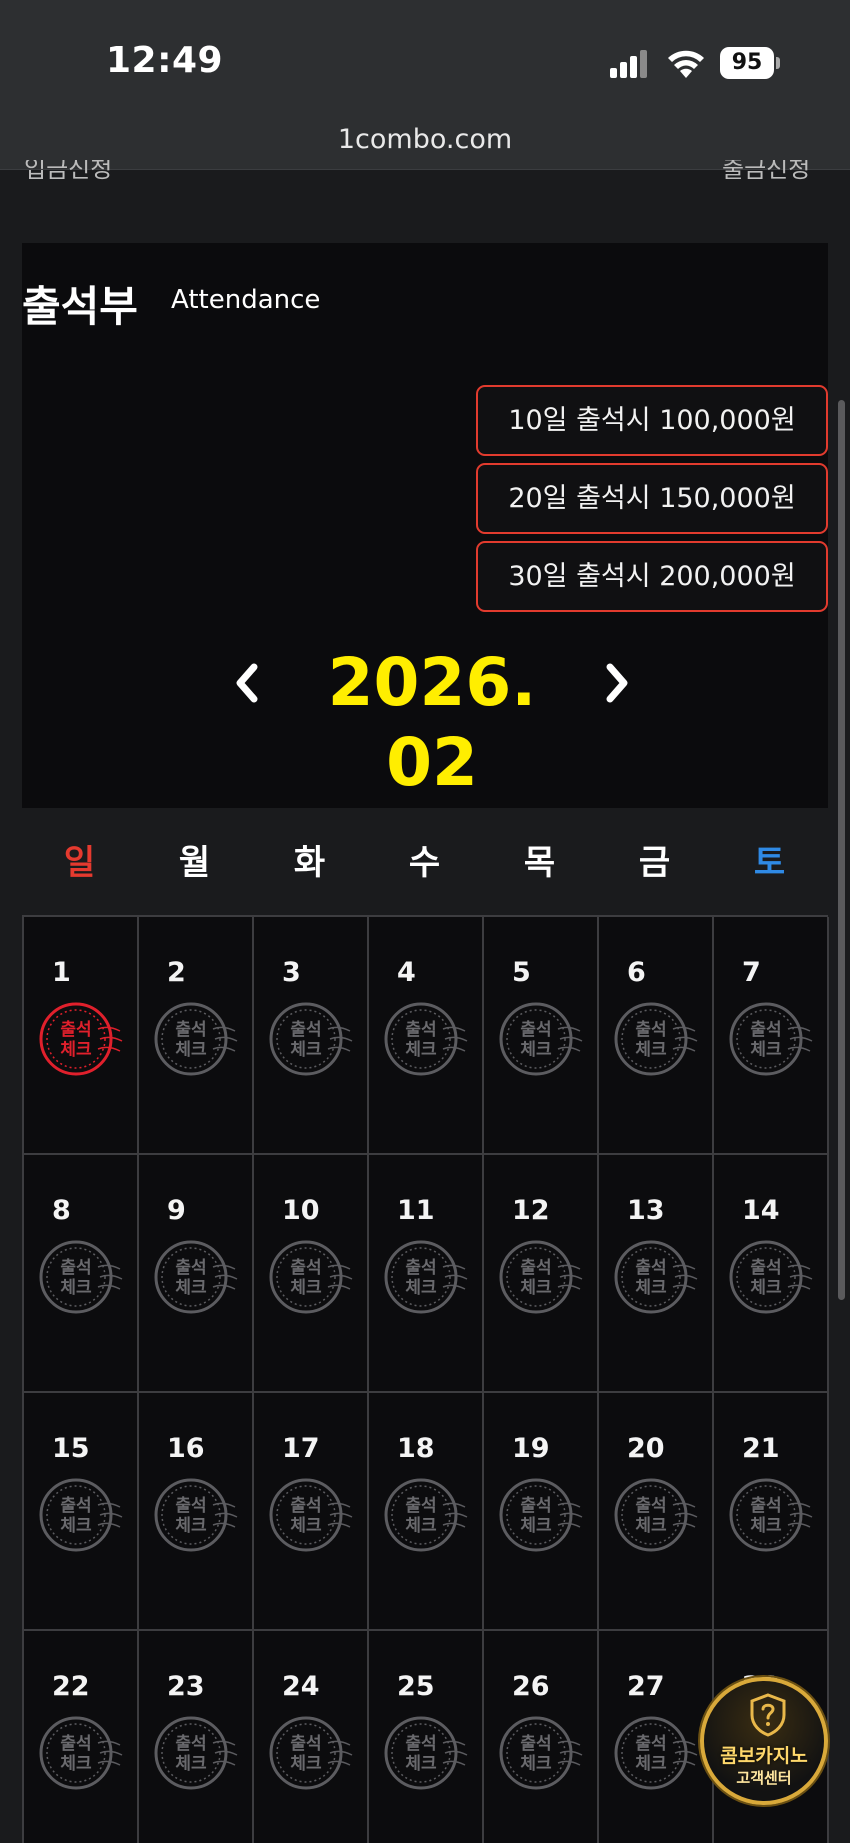 The height and width of the screenshot is (1843, 850). I want to click on weekday-sun: 일, so click(79, 863).